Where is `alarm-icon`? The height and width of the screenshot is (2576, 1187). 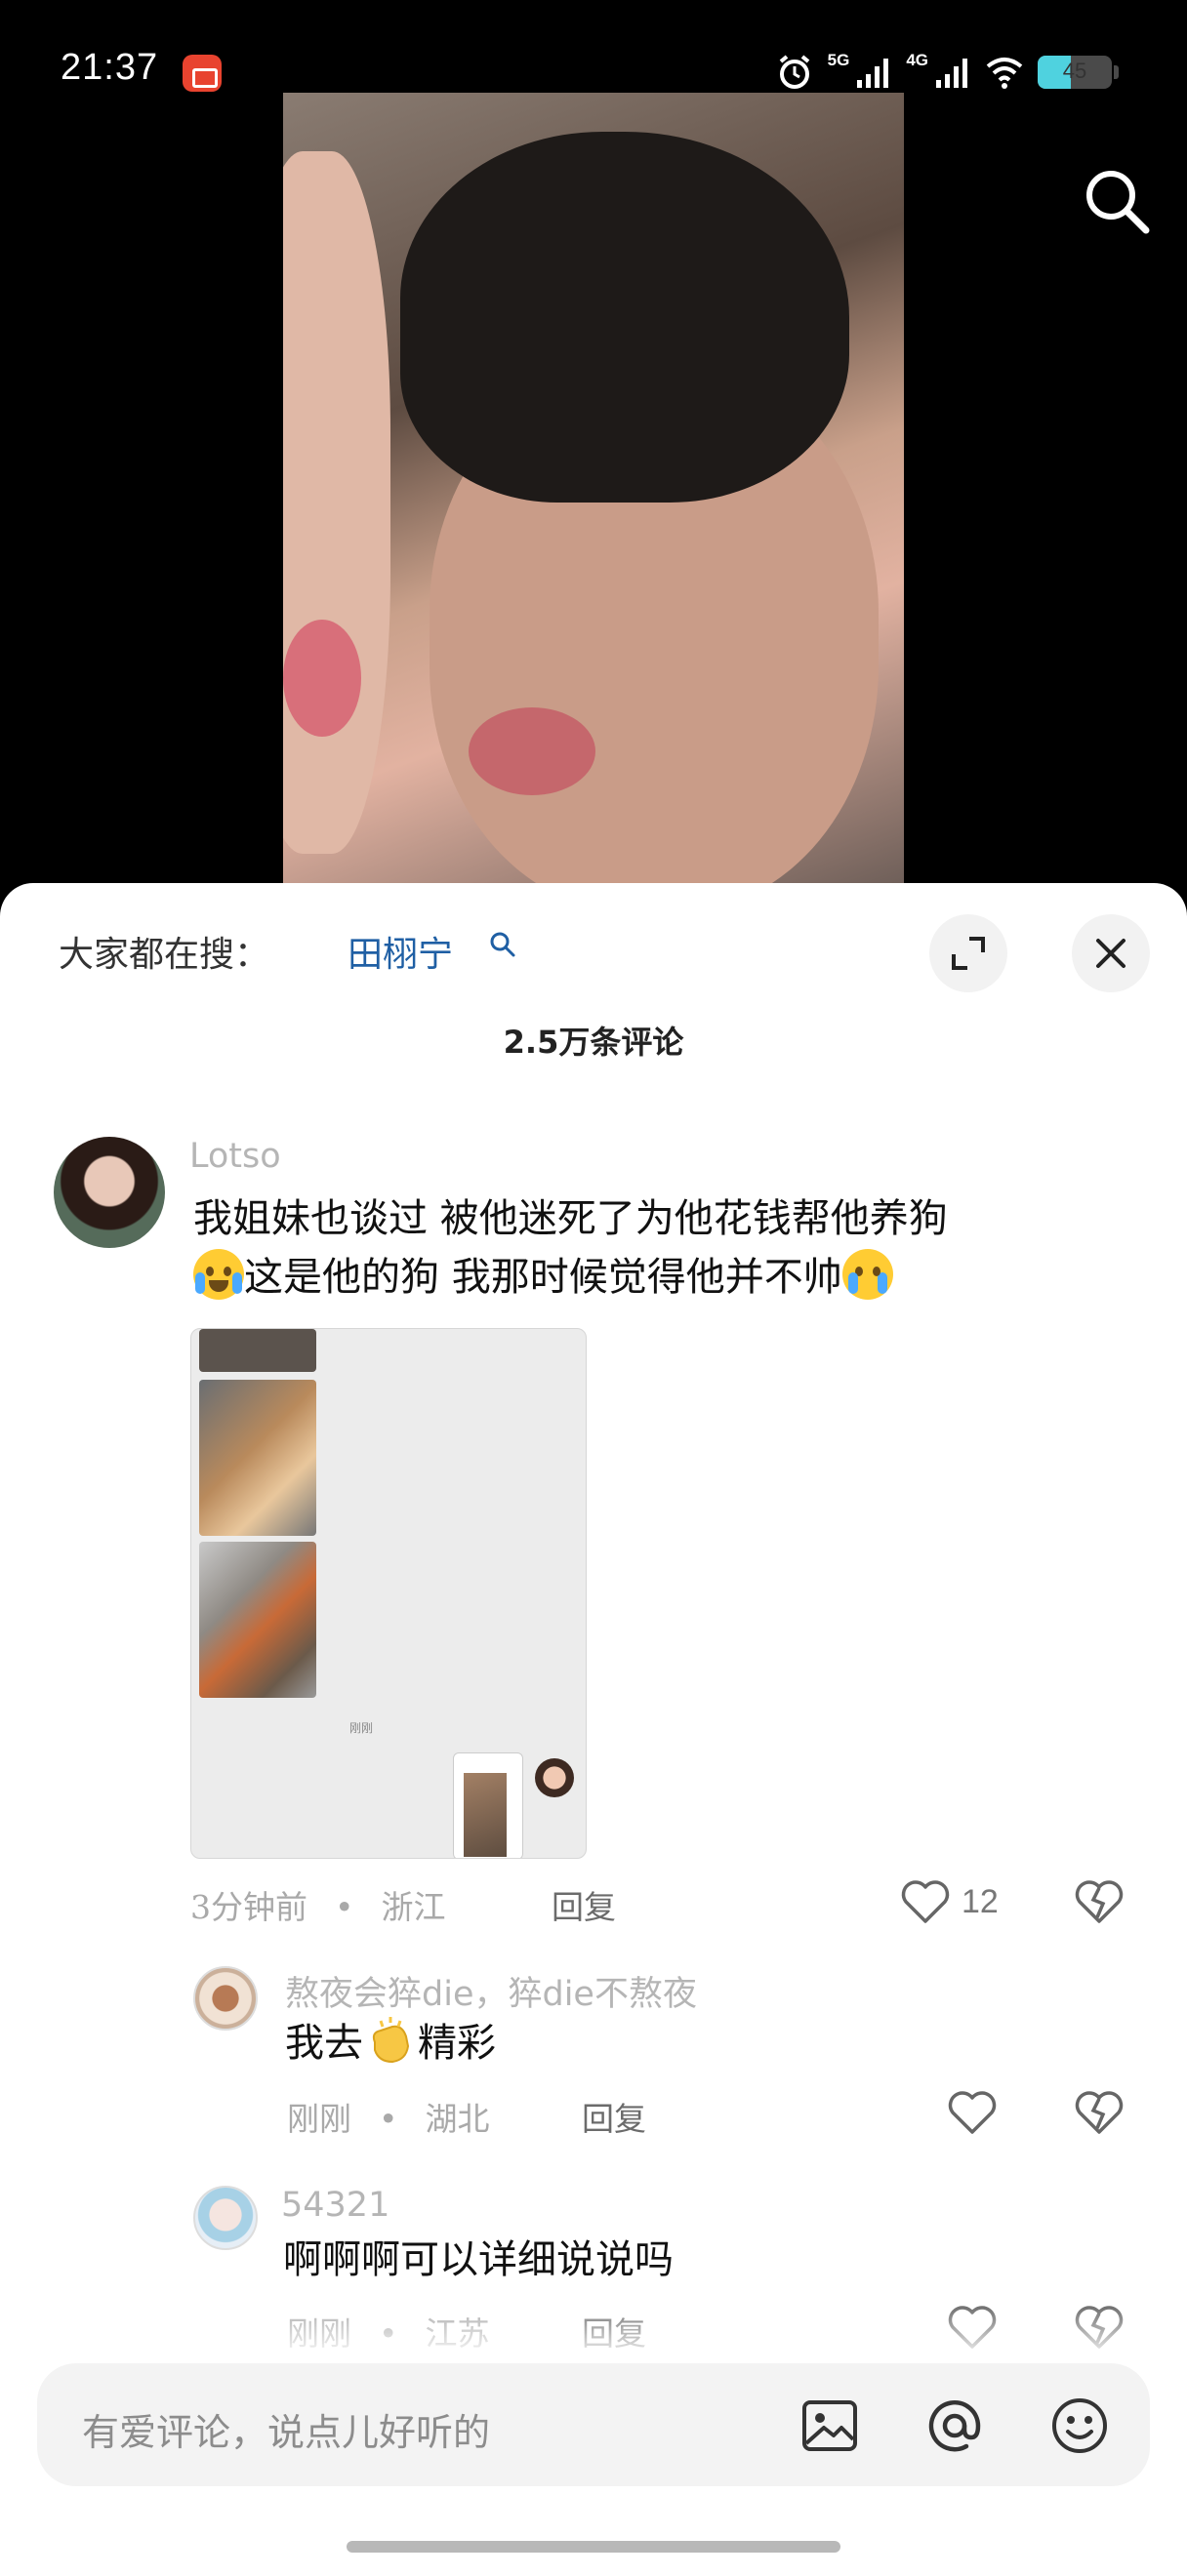 alarm-icon is located at coordinates (794, 72).